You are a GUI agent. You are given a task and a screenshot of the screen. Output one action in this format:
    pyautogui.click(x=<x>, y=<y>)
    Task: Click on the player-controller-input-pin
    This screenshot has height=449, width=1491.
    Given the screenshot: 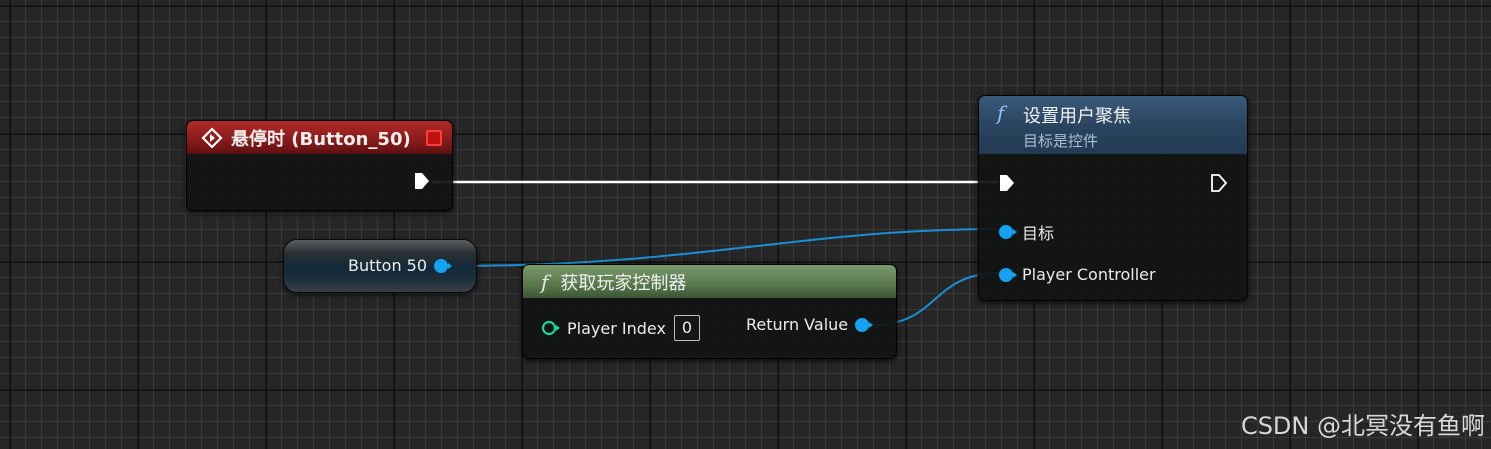 What is the action you would take?
    pyautogui.click(x=1008, y=275)
    